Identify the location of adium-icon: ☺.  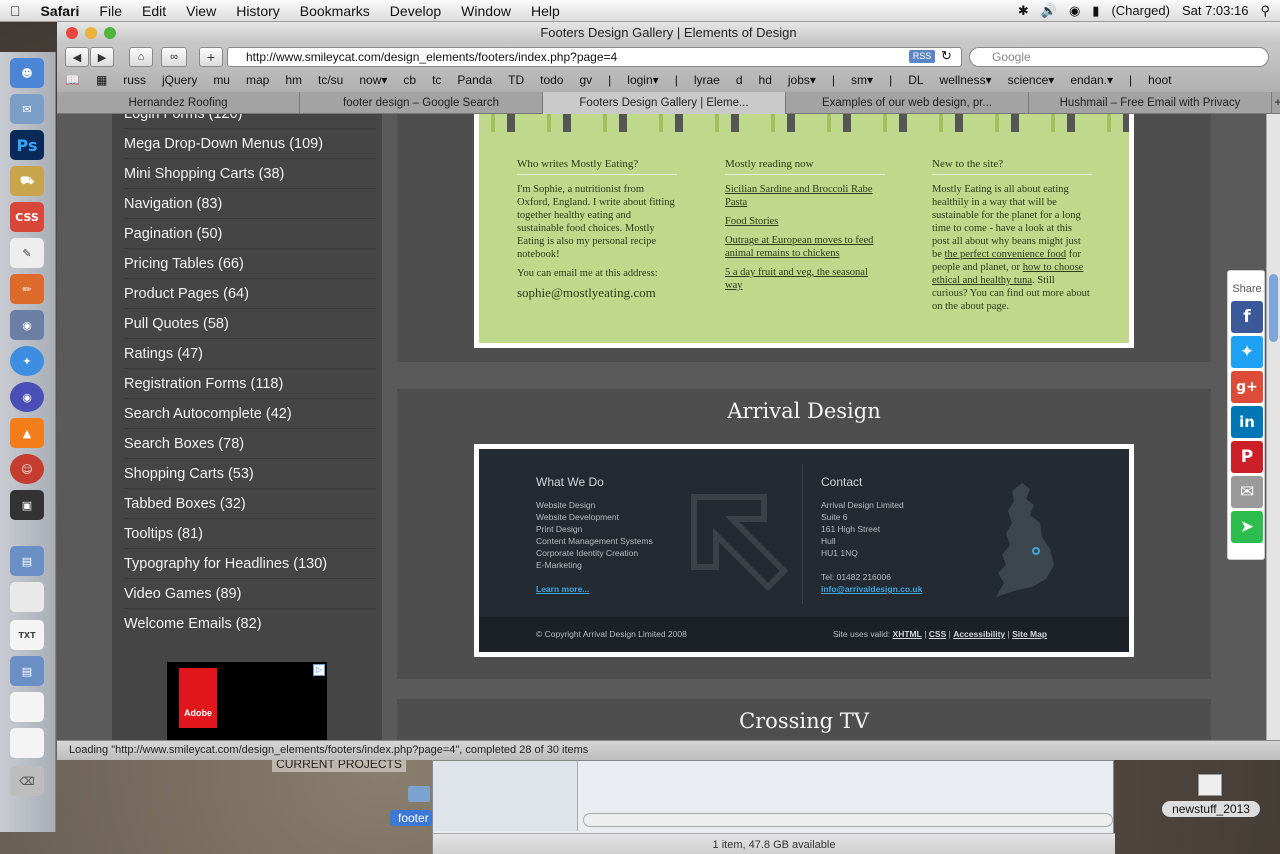
(27, 469).